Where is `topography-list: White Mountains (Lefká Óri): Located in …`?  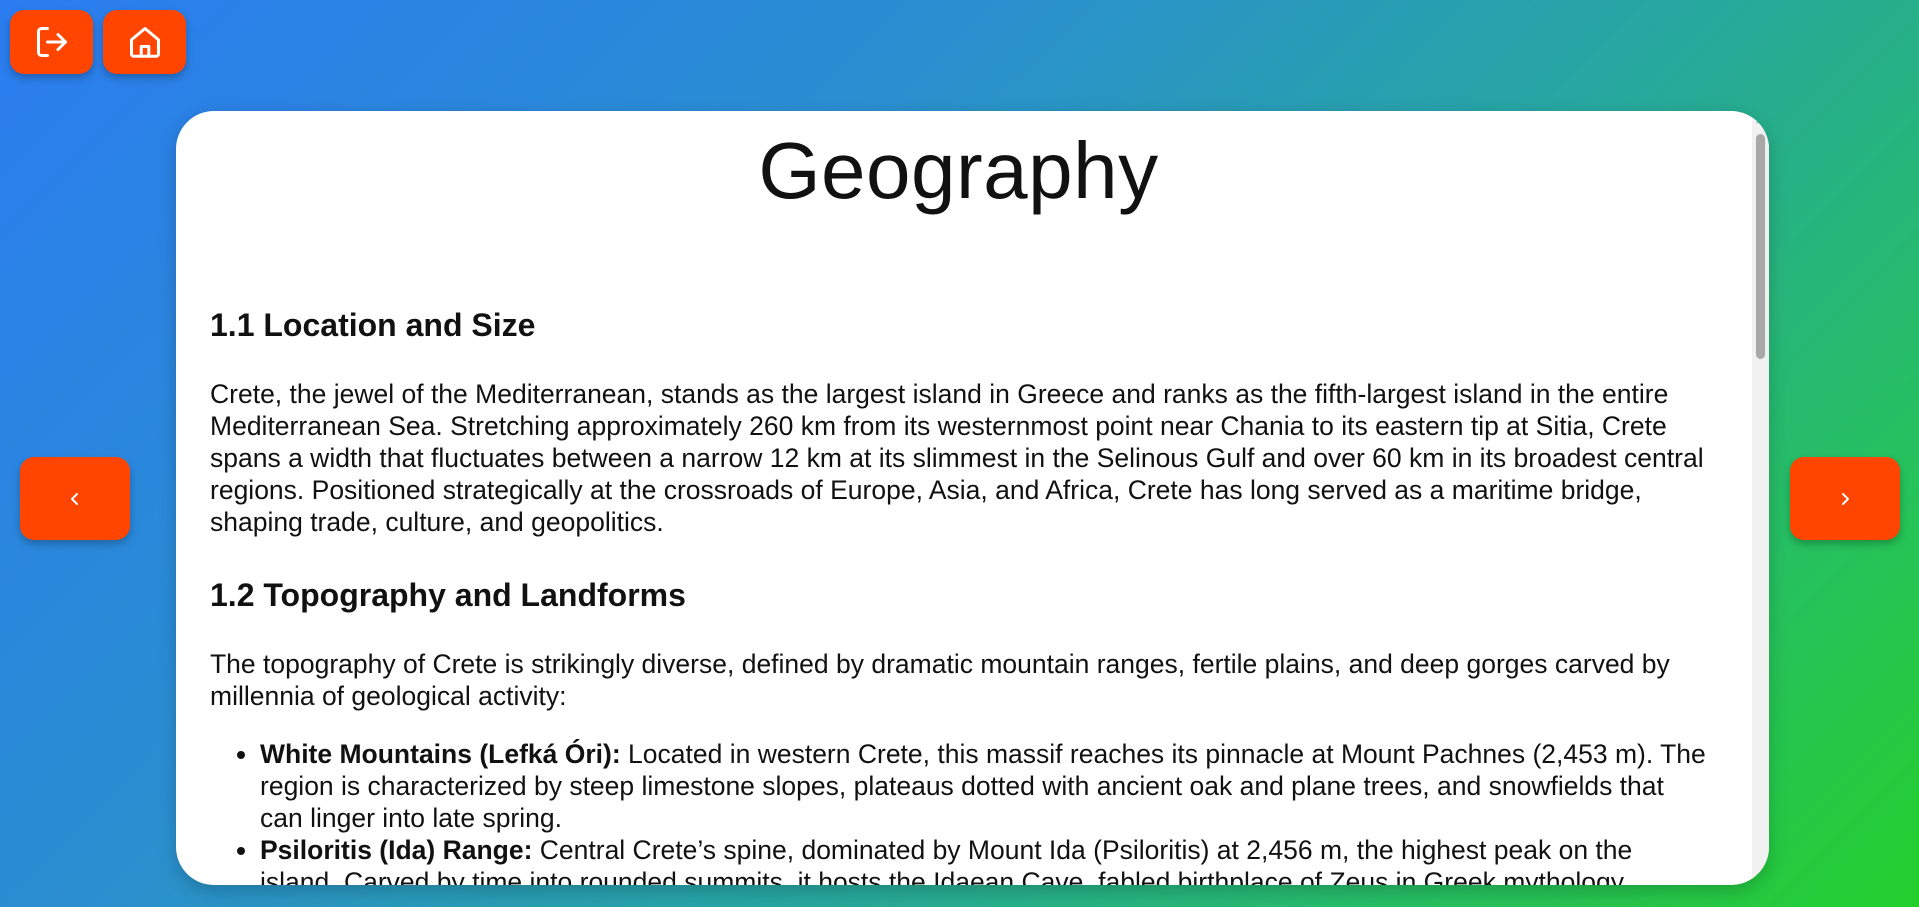
topography-list: White Mountains (Lefká Óri): Located in … is located at coordinates (958, 811).